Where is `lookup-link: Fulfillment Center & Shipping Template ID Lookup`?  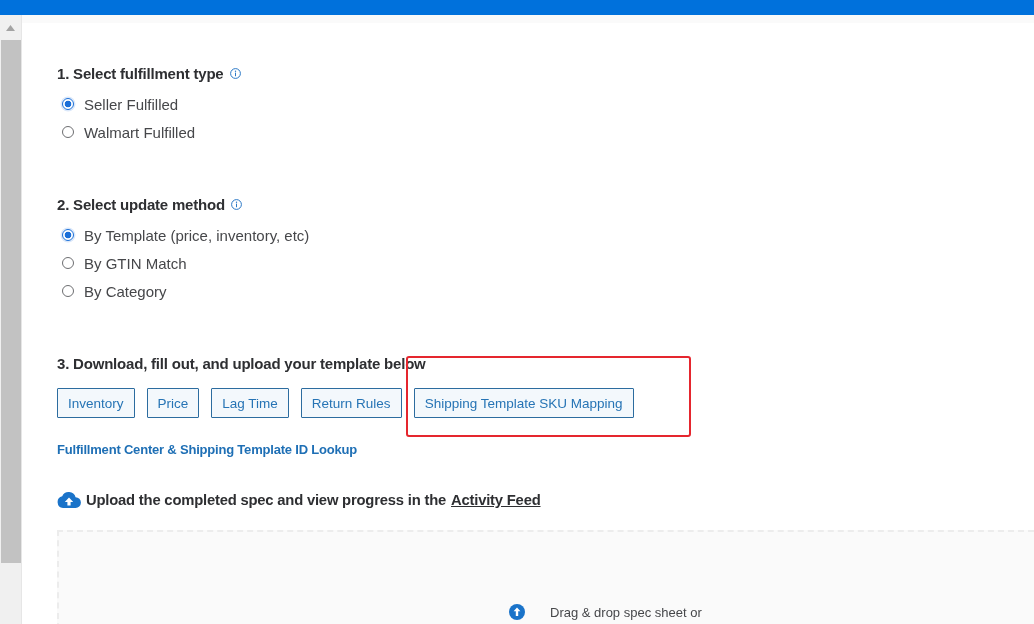
lookup-link: Fulfillment Center & Shipping Template ID Lookup is located at coordinates (207, 450).